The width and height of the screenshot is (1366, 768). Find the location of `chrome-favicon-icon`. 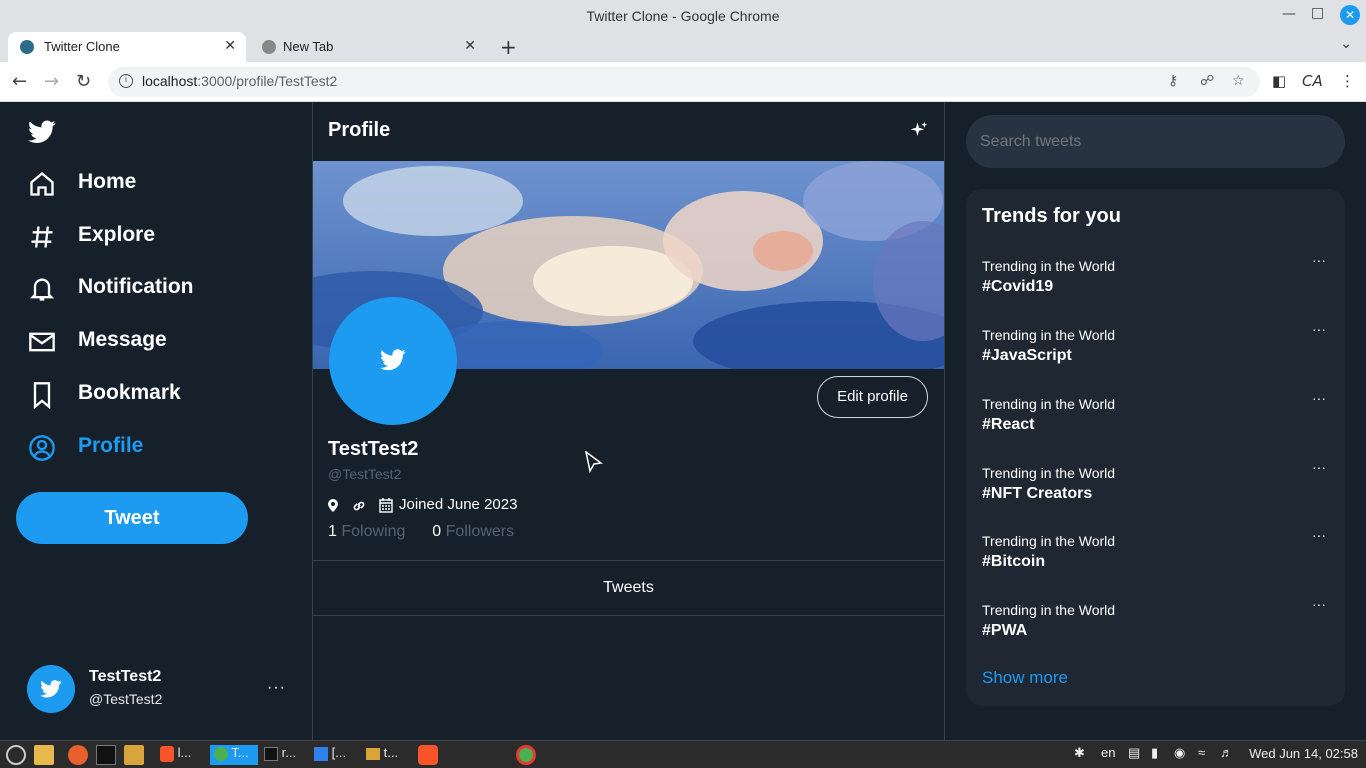

chrome-favicon-icon is located at coordinates (269, 47).